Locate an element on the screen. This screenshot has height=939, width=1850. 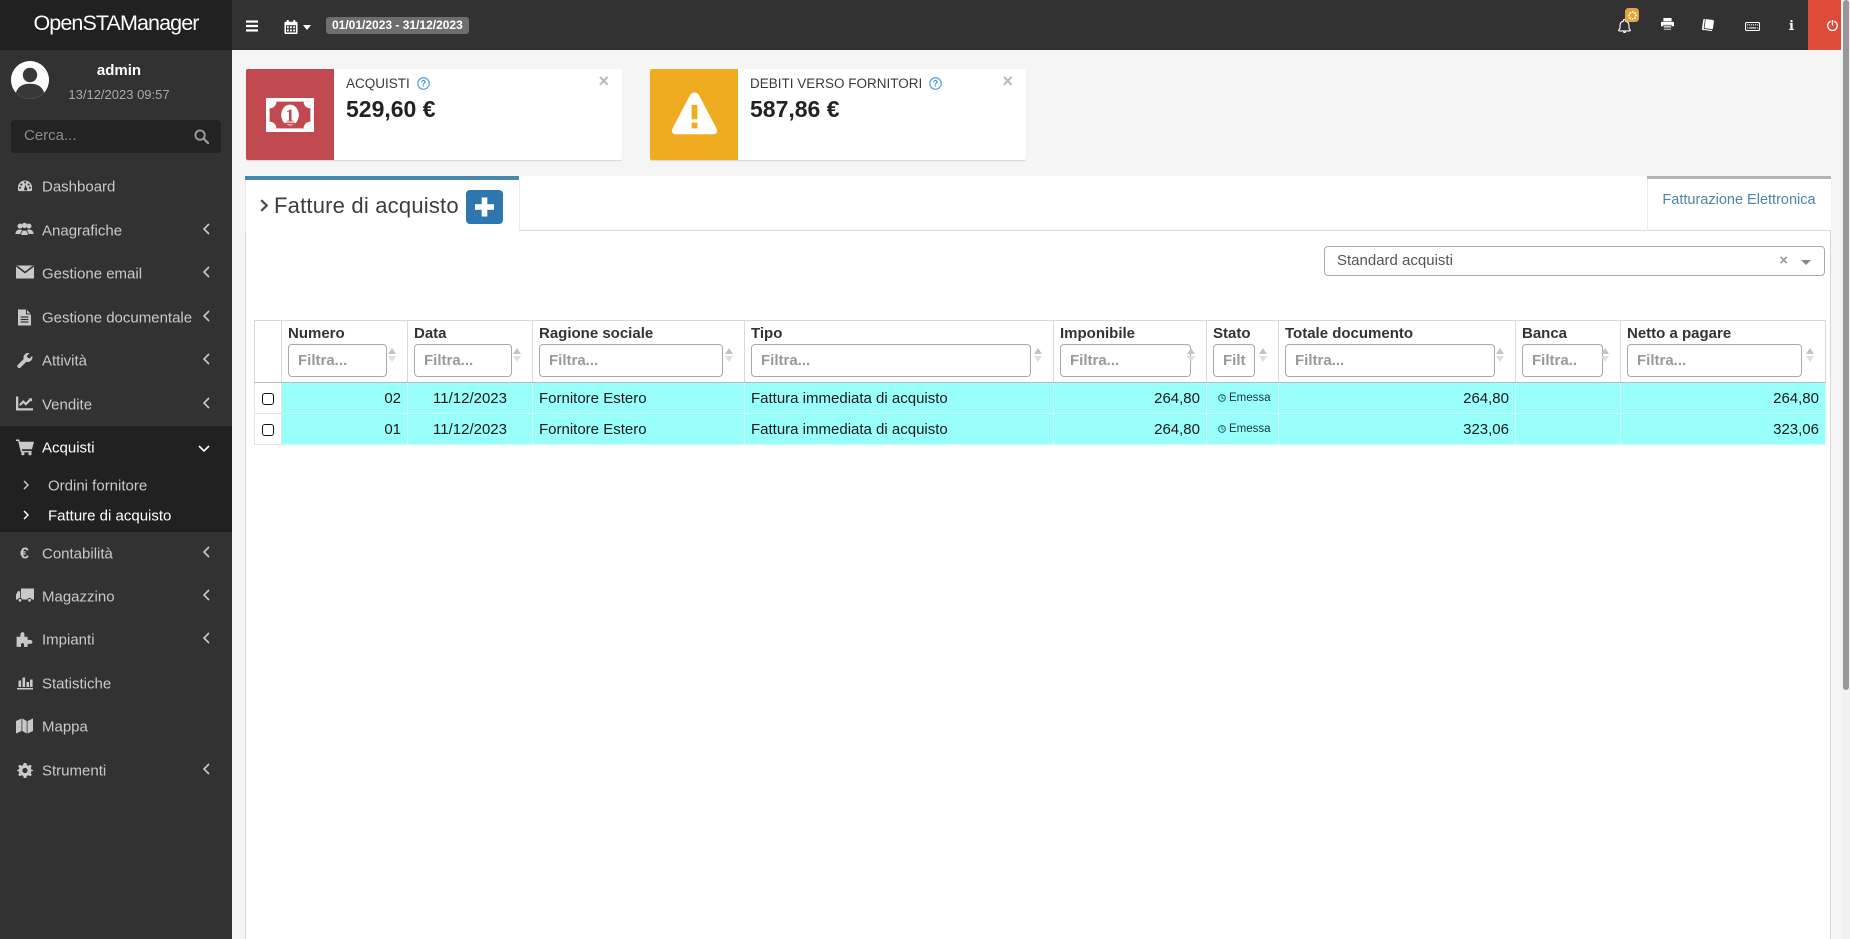
svg-text: 1 is located at coordinates (290, 116).